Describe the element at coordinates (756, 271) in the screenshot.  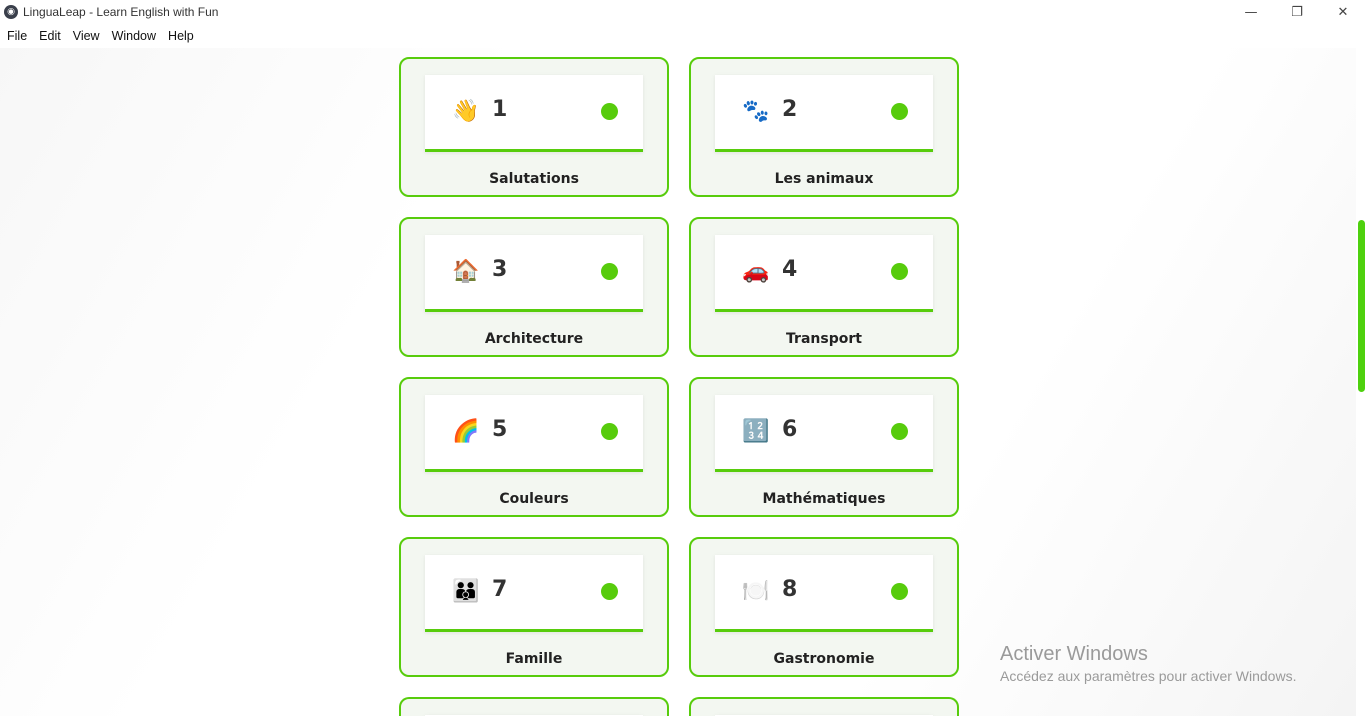
I see `car-icon: 🚗` at that location.